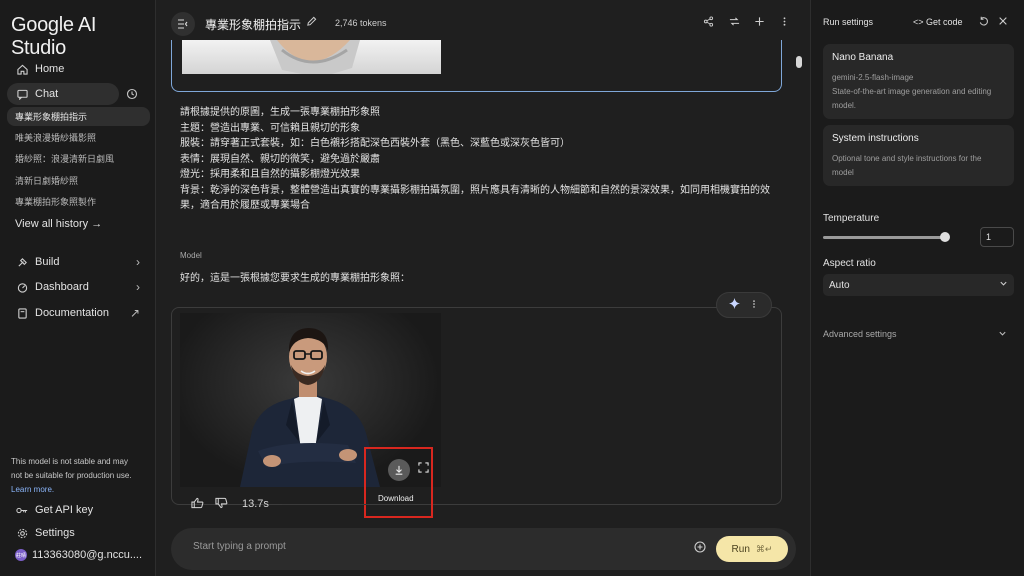  Describe the element at coordinates (708, 23) in the screenshot. I see `share-icon` at that location.